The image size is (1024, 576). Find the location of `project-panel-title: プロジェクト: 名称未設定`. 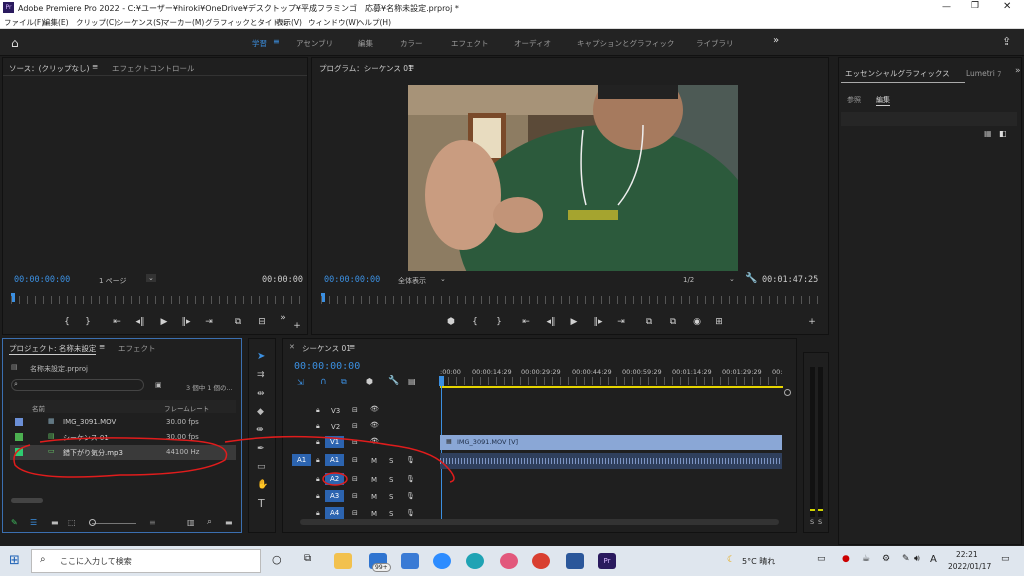

project-panel-title: プロジェクト: 名称未設定 is located at coordinates (53, 349).